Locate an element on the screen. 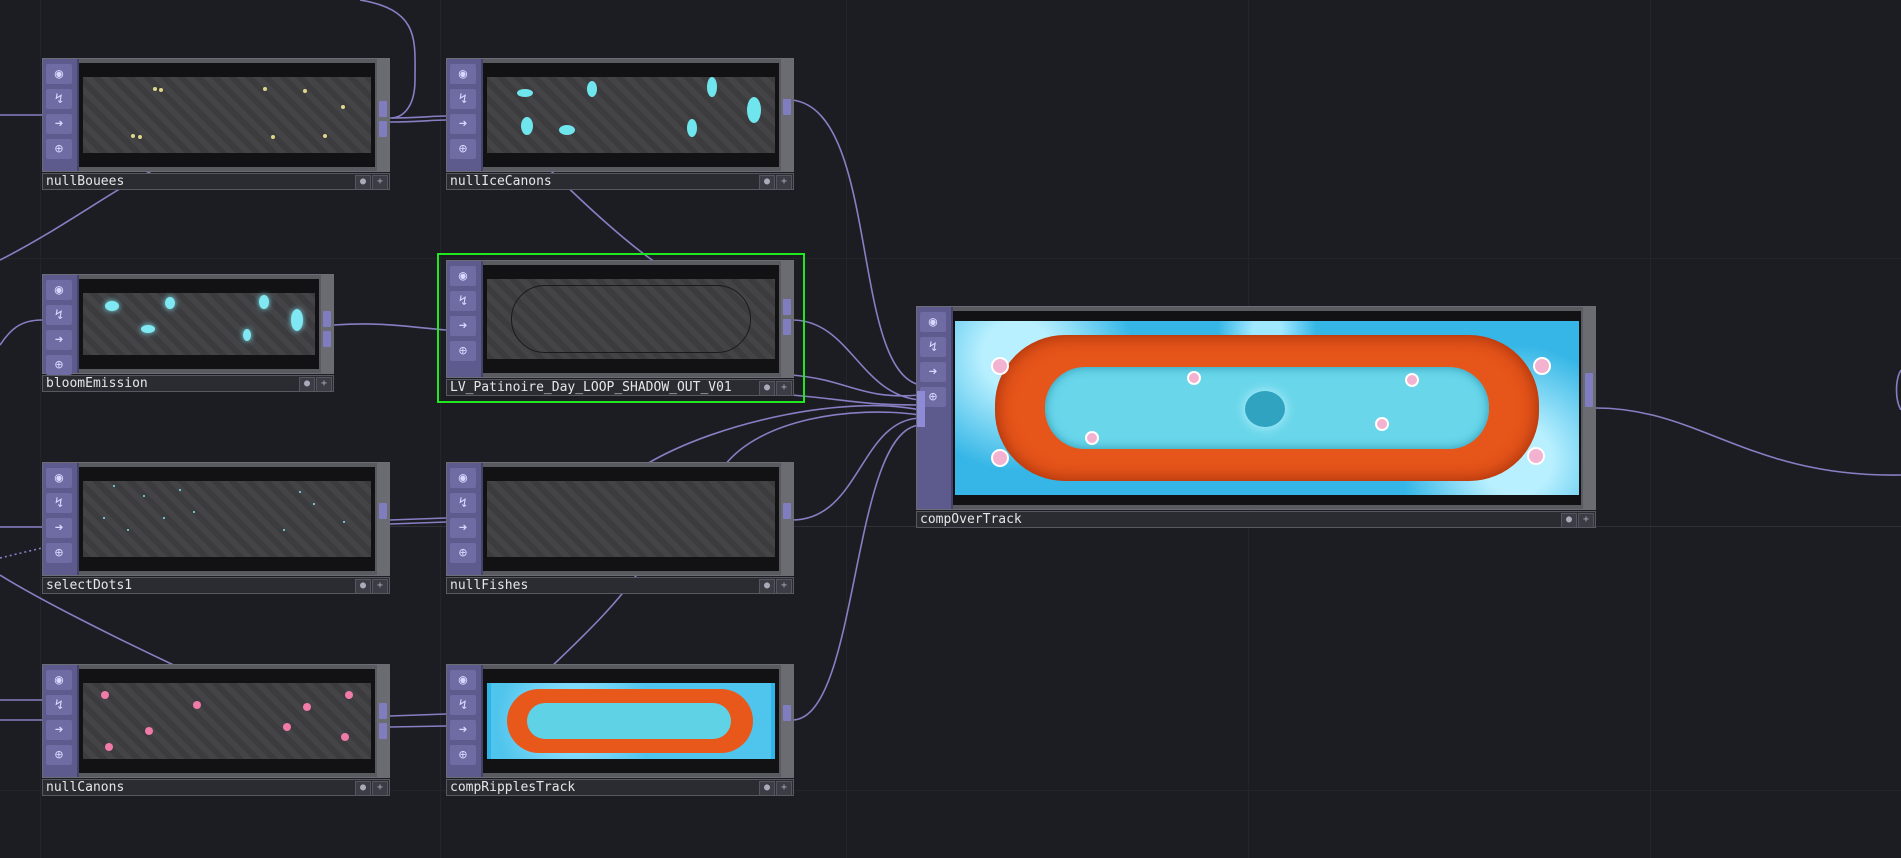 The image size is (1901, 858). node-label: compRipplesTrack ● + is located at coordinates (620, 787).